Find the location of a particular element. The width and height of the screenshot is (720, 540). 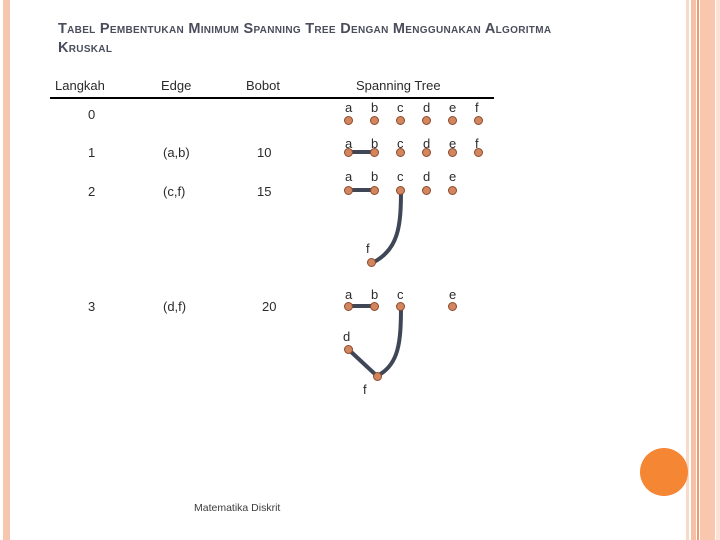

table-cell-weight: 20 is located at coordinates (269, 306).